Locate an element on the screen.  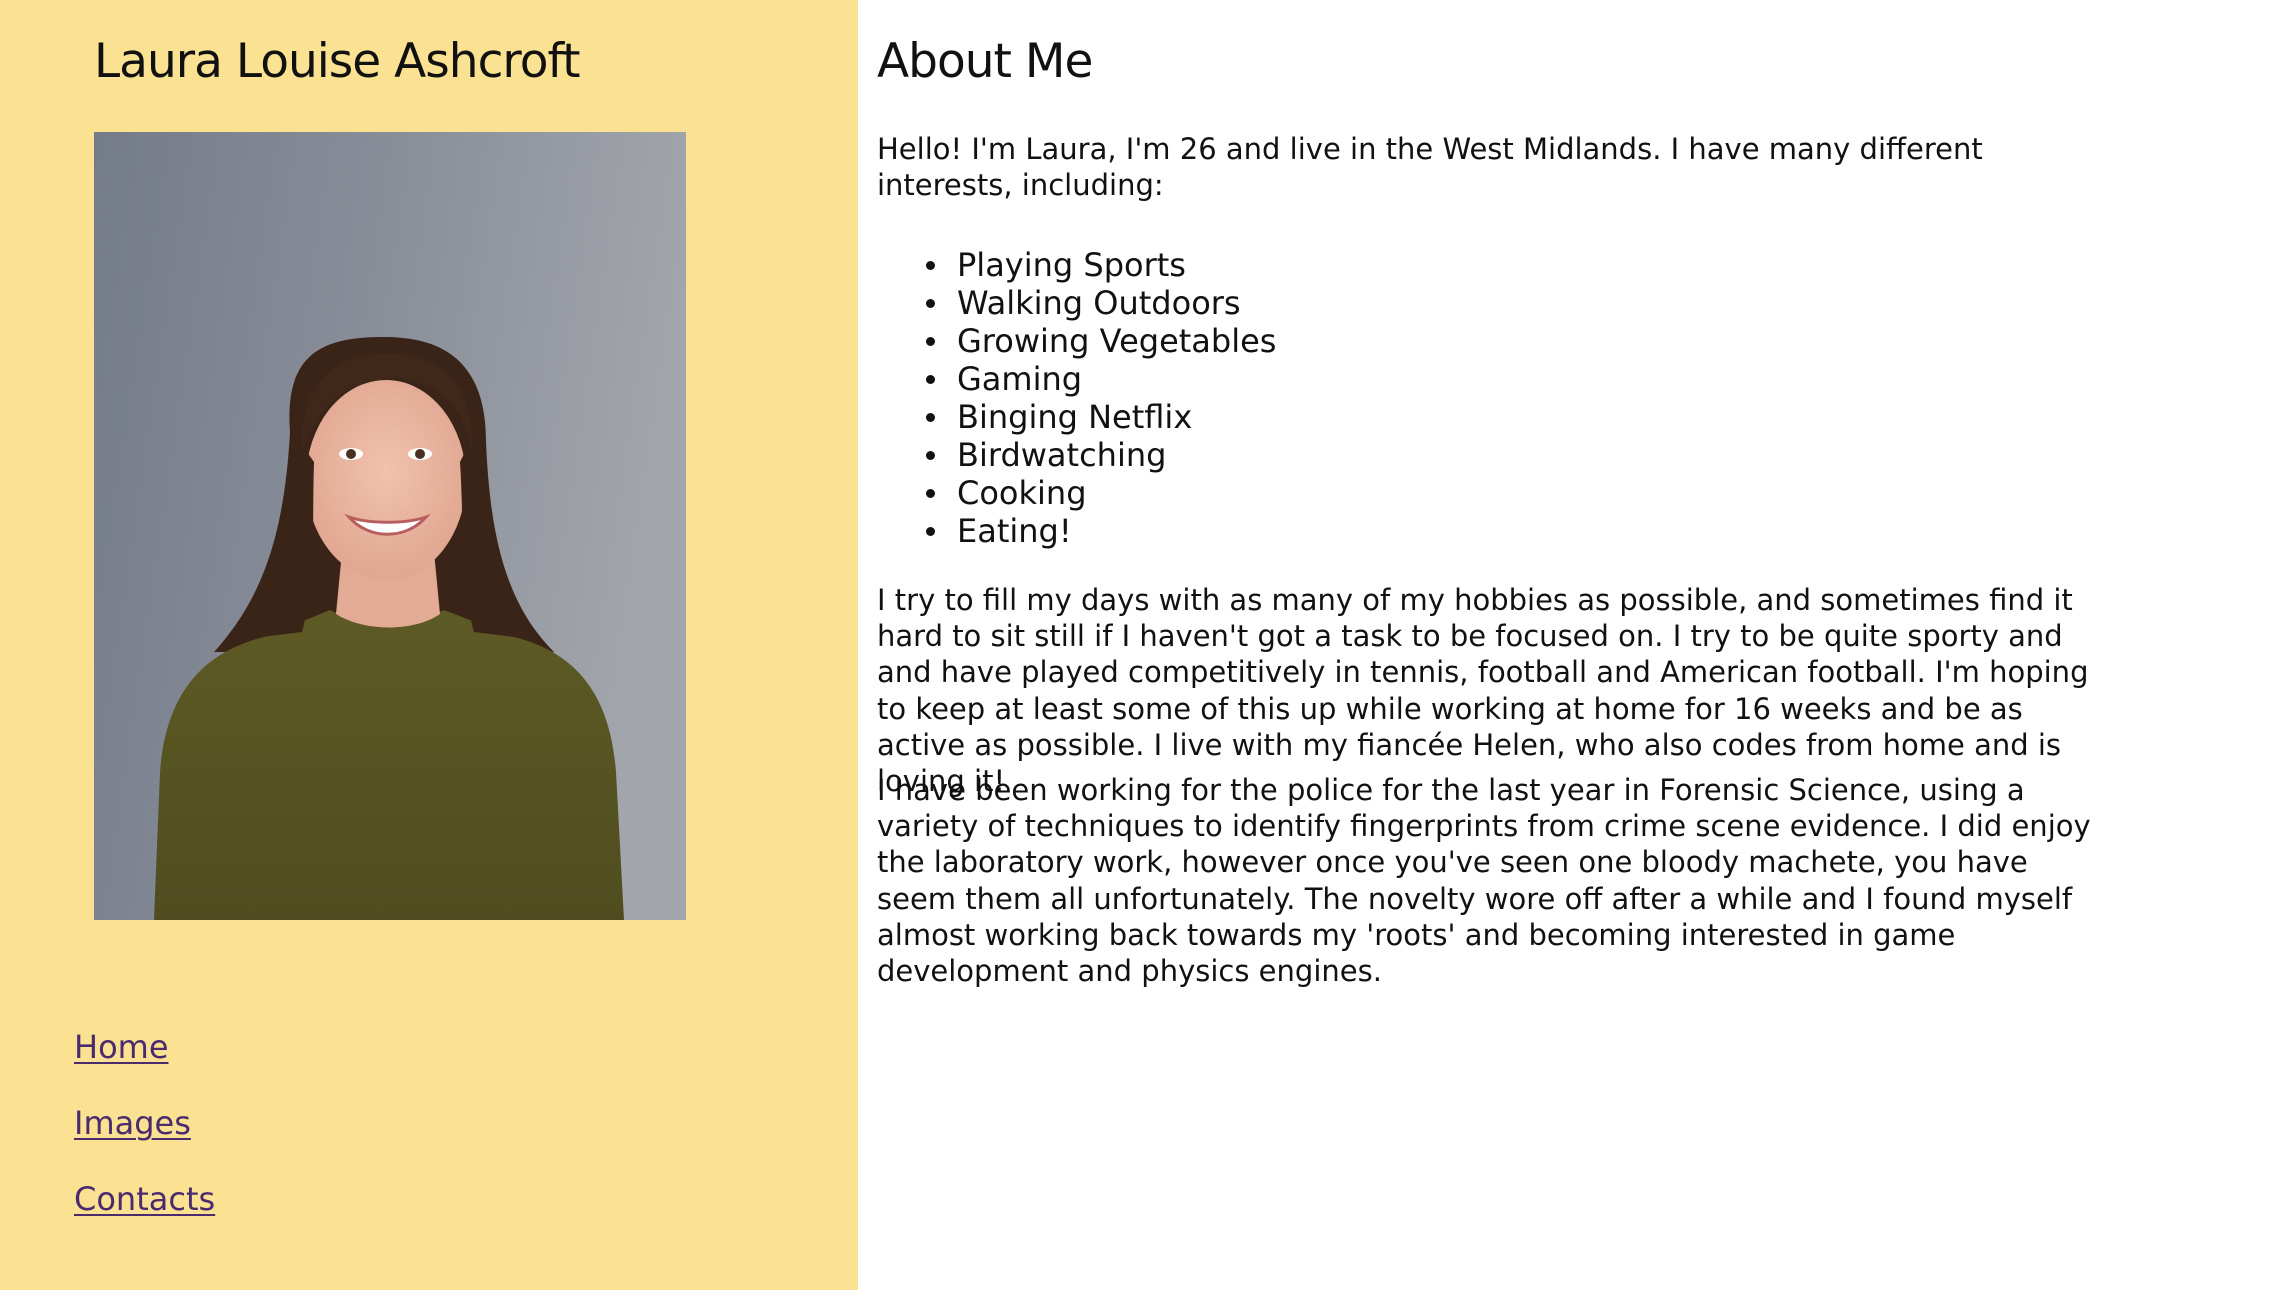
list-item: Binging Netflix is located at coordinates (1100, 417).